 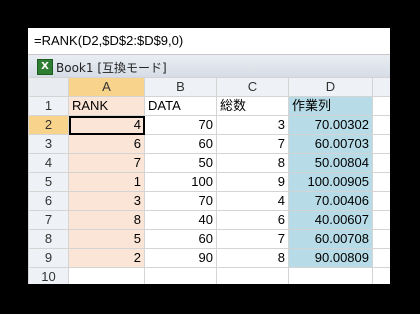 What do you see at coordinates (48, 182) in the screenshot?
I see `row-header: 5` at bounding box center [48, 182].